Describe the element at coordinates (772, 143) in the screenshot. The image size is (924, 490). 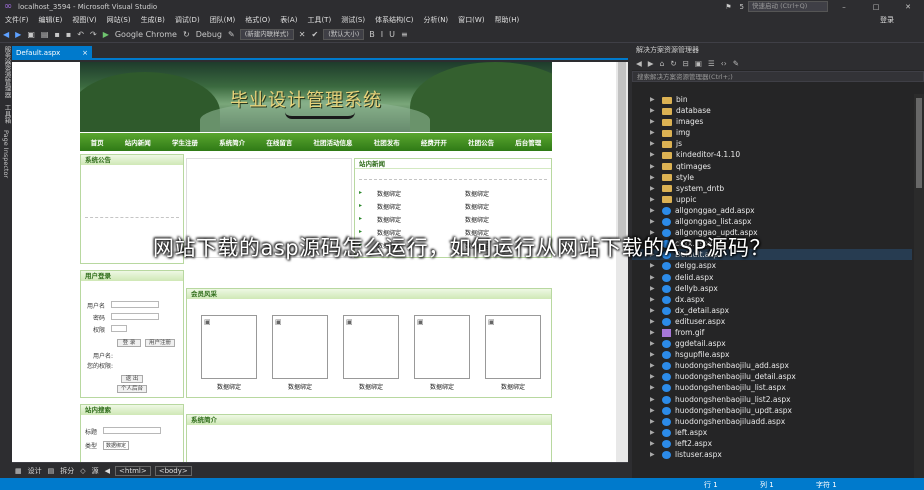
I see `tree-item: ▶ js` at that location.